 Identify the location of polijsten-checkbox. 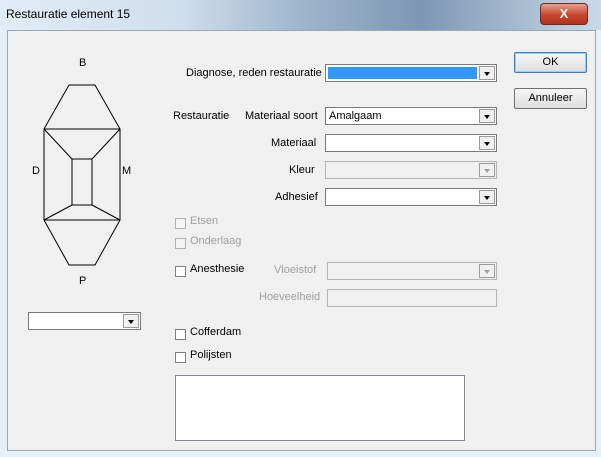
(180, 357).